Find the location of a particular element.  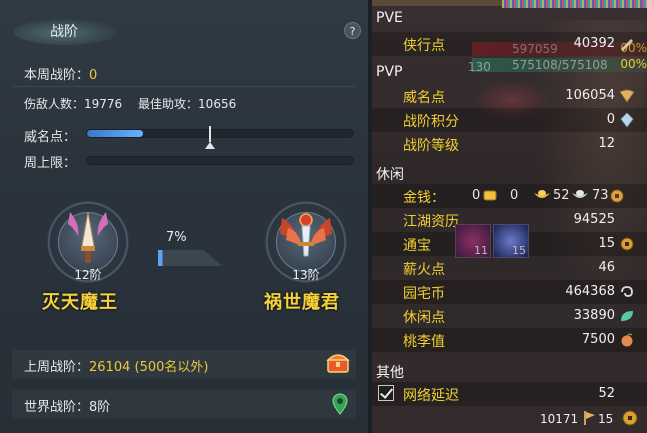

stat-value: 464368 is located at coordinates (590, 291).